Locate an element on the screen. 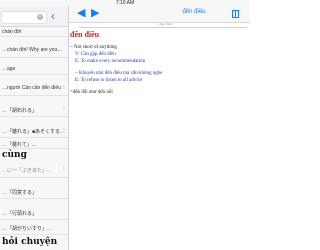 The height and width of the screenshot is (250, 320). list-item: chán đời is located at coordinates (34, 32).